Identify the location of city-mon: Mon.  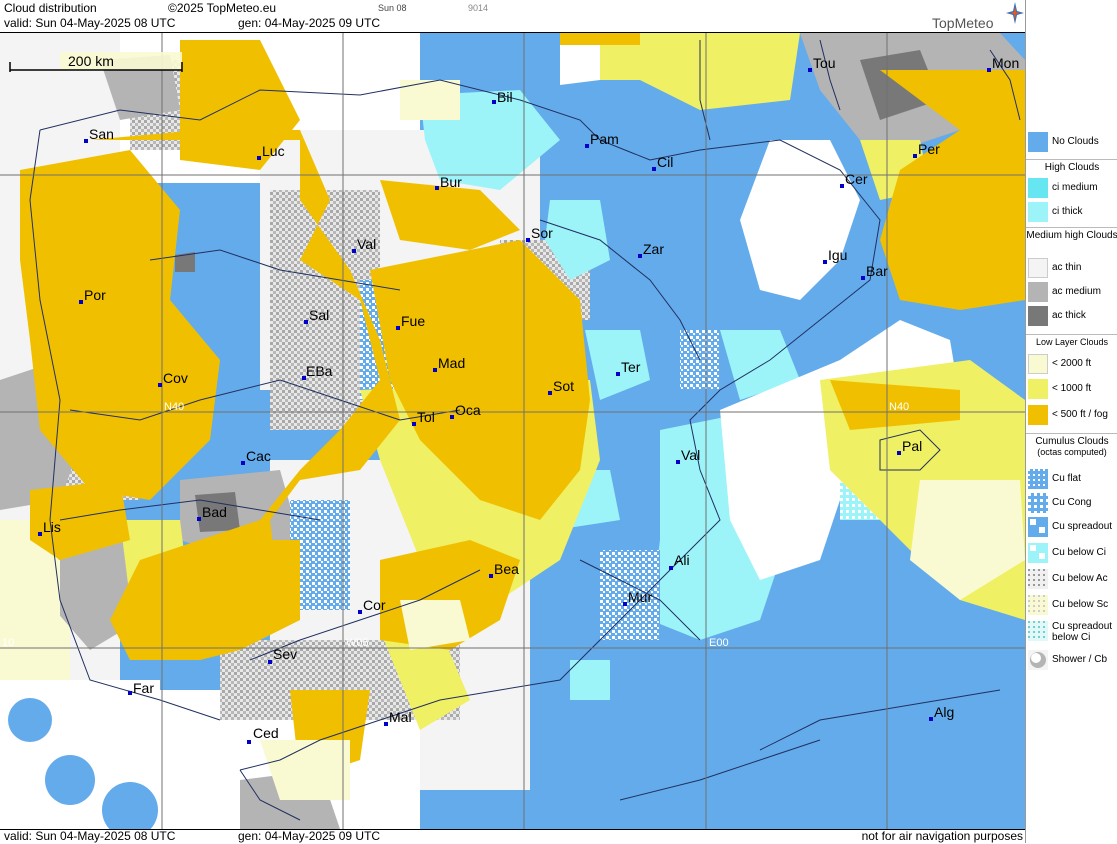
(1003, 63).